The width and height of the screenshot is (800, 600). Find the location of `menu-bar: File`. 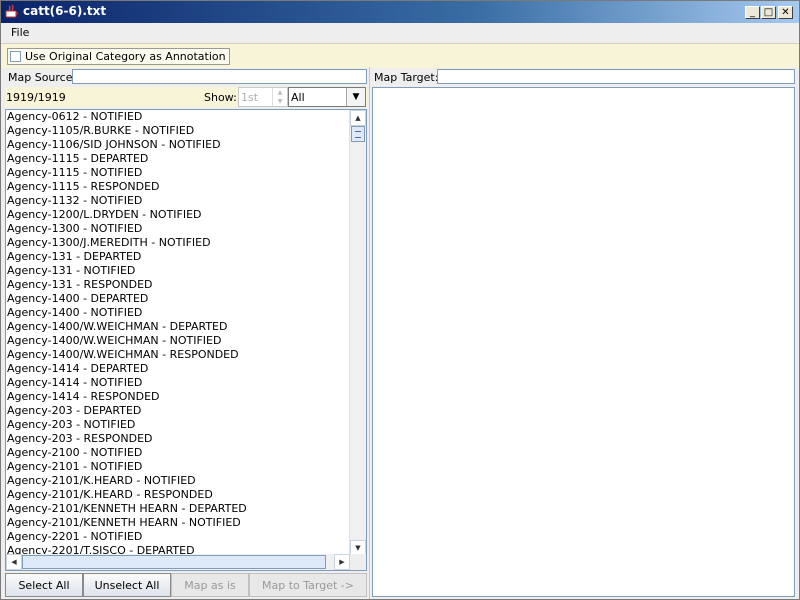

menu-bar: File is located at coordinates (400, 33).